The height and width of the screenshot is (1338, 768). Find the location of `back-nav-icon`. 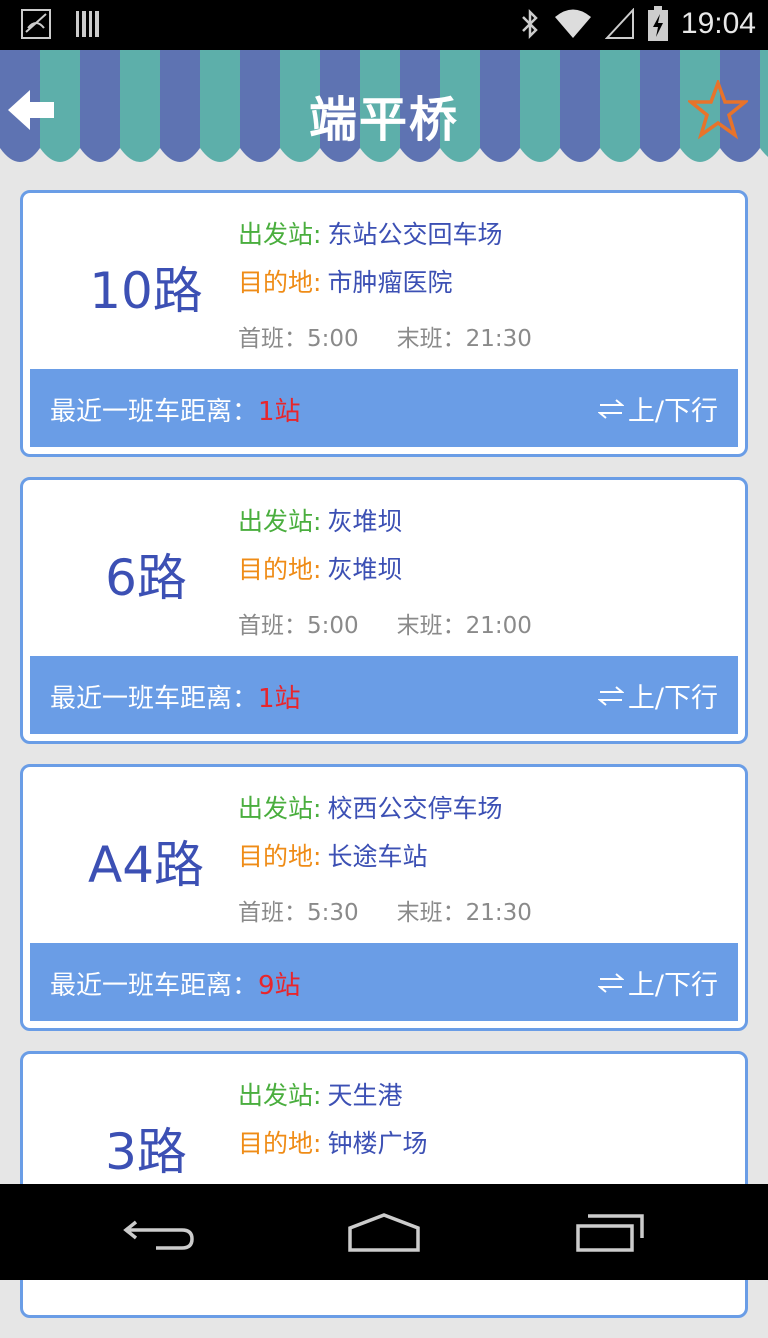

back-nav-icon is located at coordinates (158, 1235).